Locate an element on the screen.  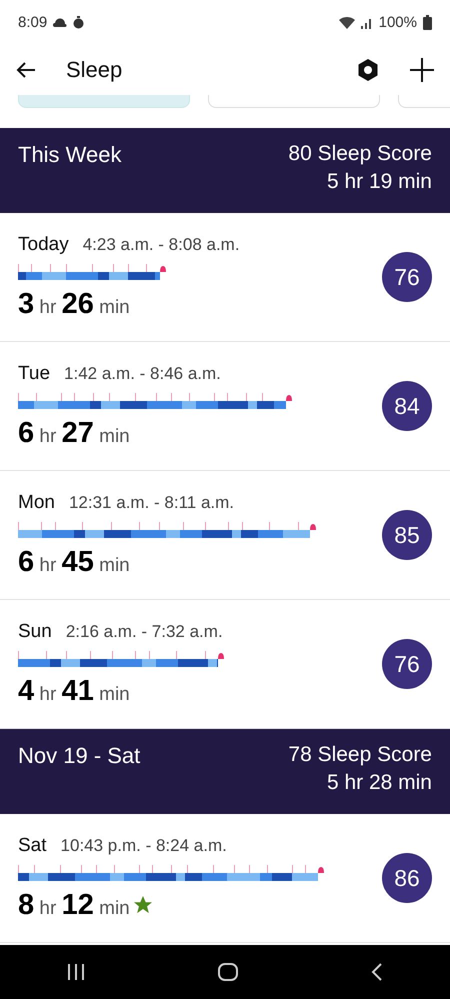
stopwatch-icon is located at coordinates (78, 22).